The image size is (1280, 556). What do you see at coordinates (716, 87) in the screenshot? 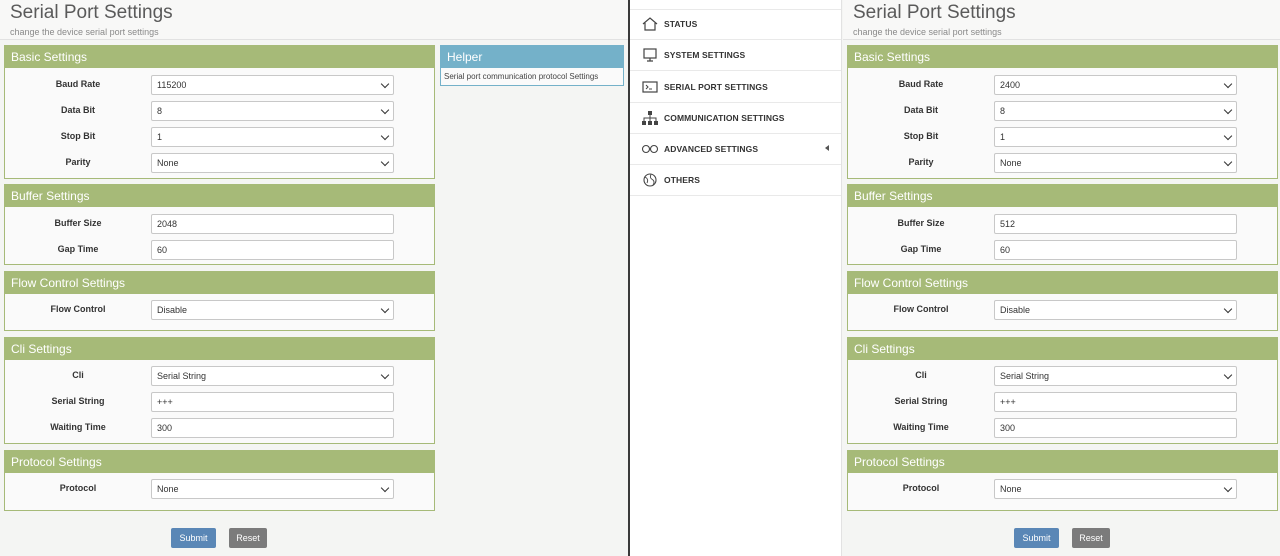
I see `sidebar-item-label: SERIAL PORT SETTINGS` at bounding box center [716, 87].